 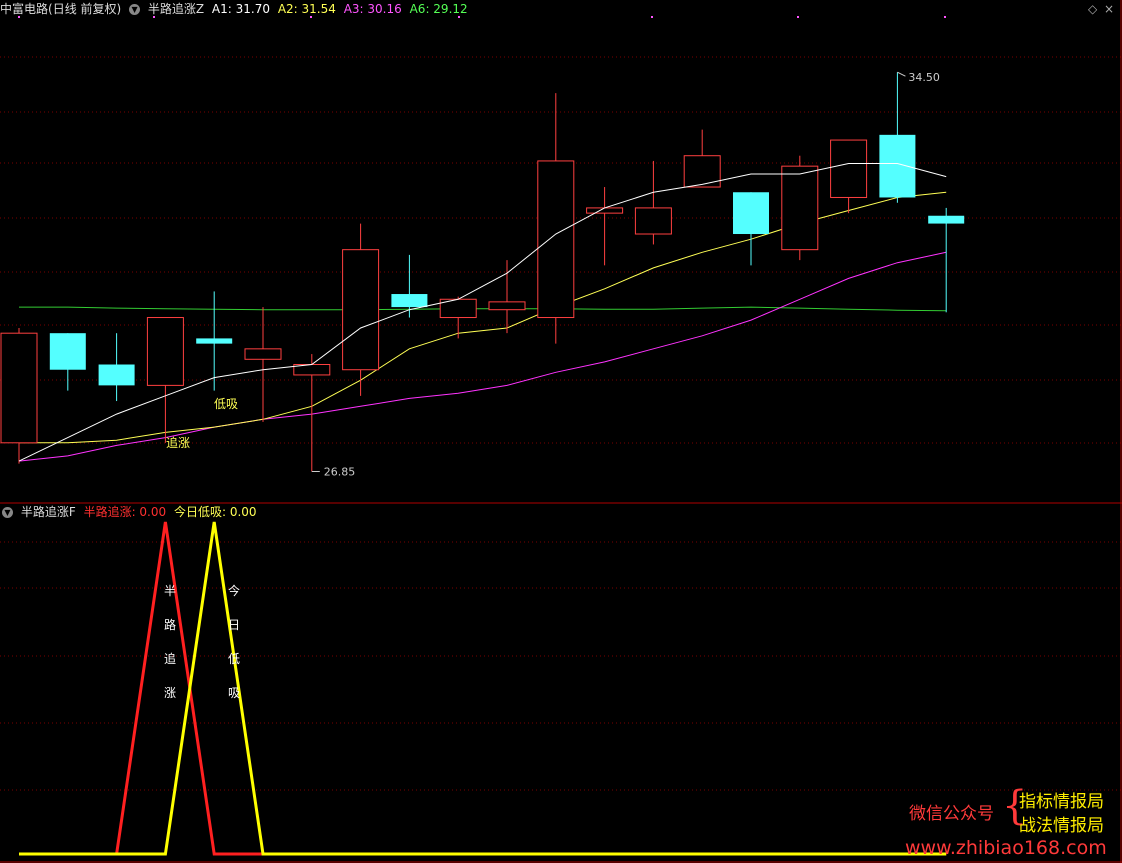 What do you see at coordinates (170, 658) in the screenshot?
I see `chase-vertical-label: 追` at bounding box center [170, 658].